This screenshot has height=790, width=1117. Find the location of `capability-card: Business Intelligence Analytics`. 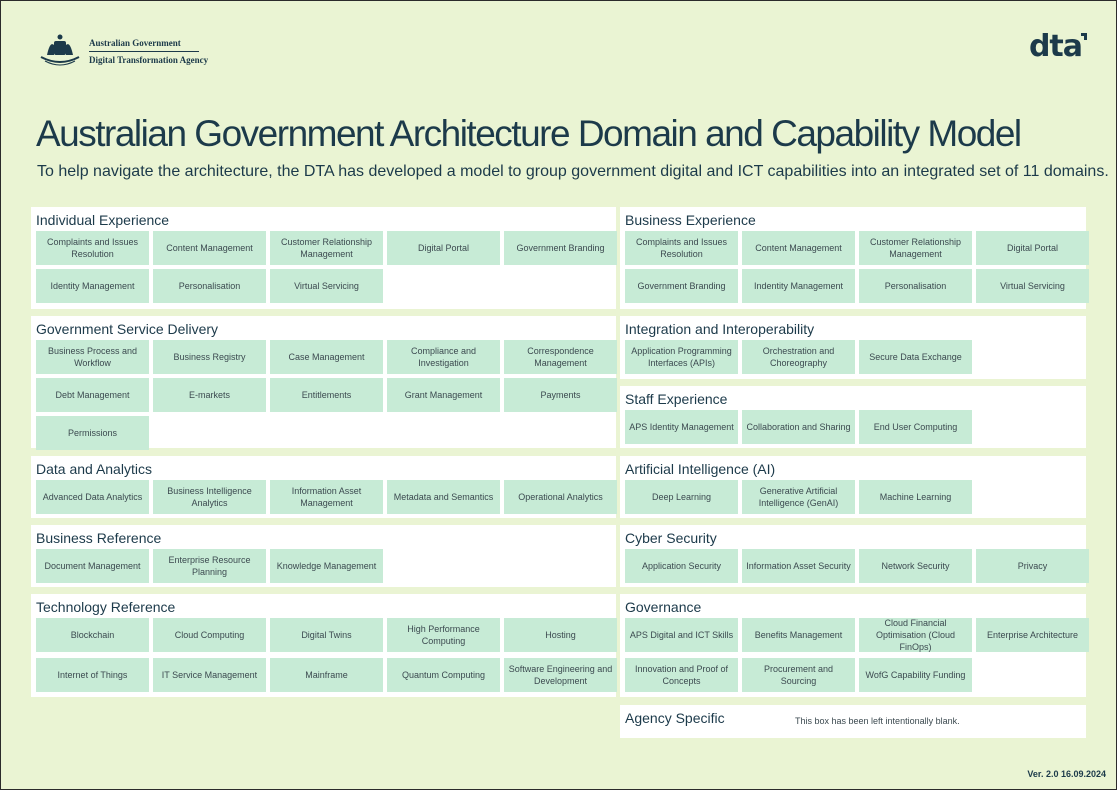

capability-card: Business Intelligence Analytics is located at coordinates (209, 497).